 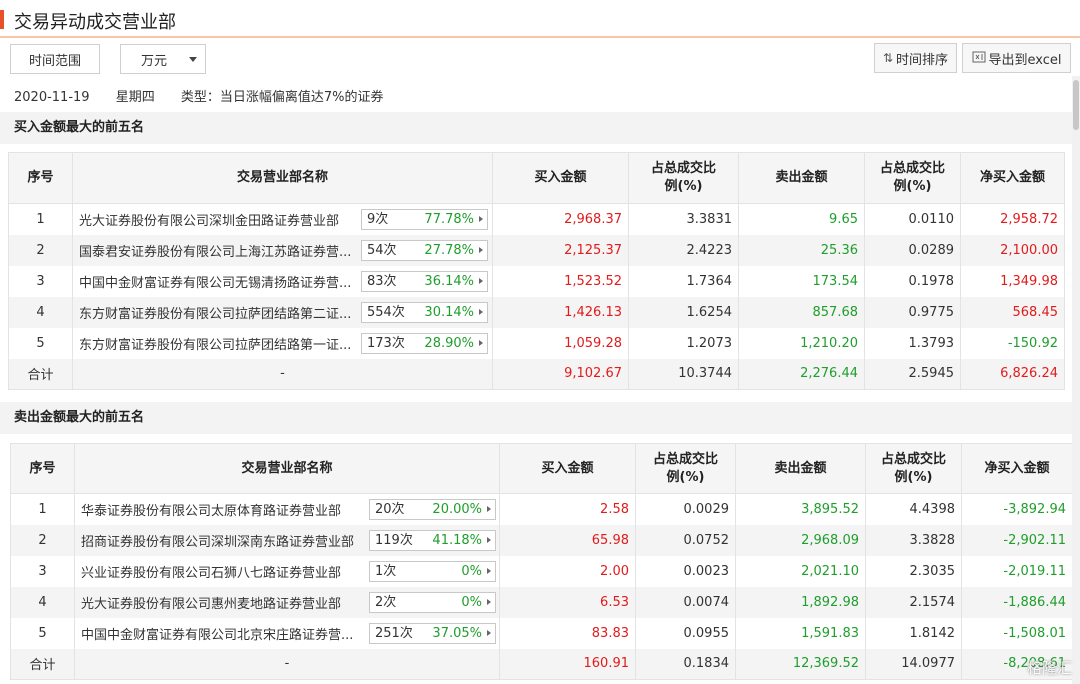 What do you see at coordinates (801, 312) in the screenshot?
I see `sell-amount: 857.68` at bounding box center [801, 312].